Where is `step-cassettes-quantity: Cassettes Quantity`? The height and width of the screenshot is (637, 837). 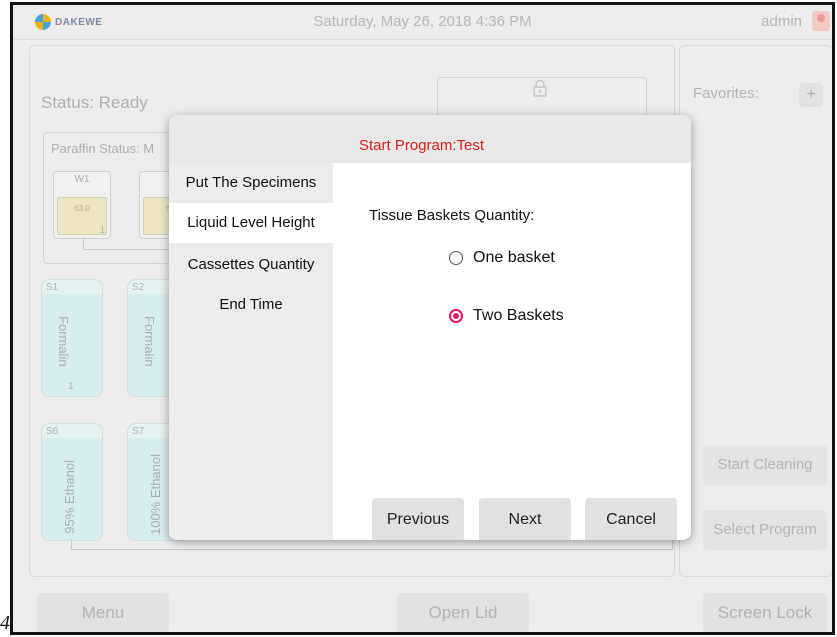 step-cassettes-quantity: Cassettes Quantity is located at coordinates (251, 265).